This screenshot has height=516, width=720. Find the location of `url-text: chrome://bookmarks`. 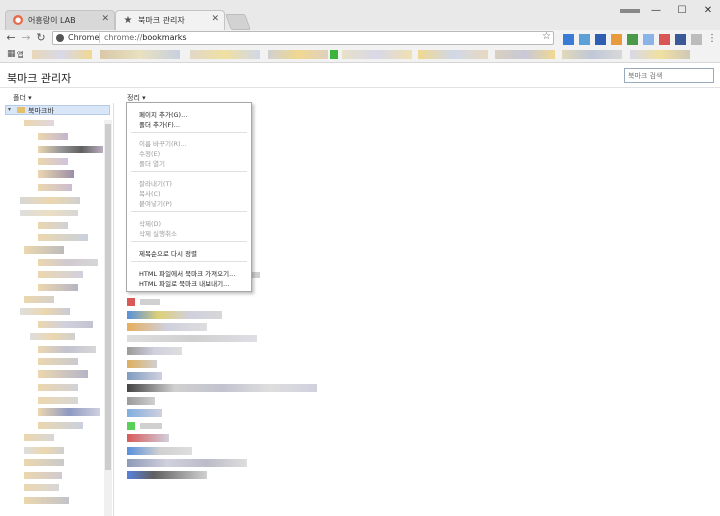

url-text: chrome://bookmarks is located at coordinates (145, 37).